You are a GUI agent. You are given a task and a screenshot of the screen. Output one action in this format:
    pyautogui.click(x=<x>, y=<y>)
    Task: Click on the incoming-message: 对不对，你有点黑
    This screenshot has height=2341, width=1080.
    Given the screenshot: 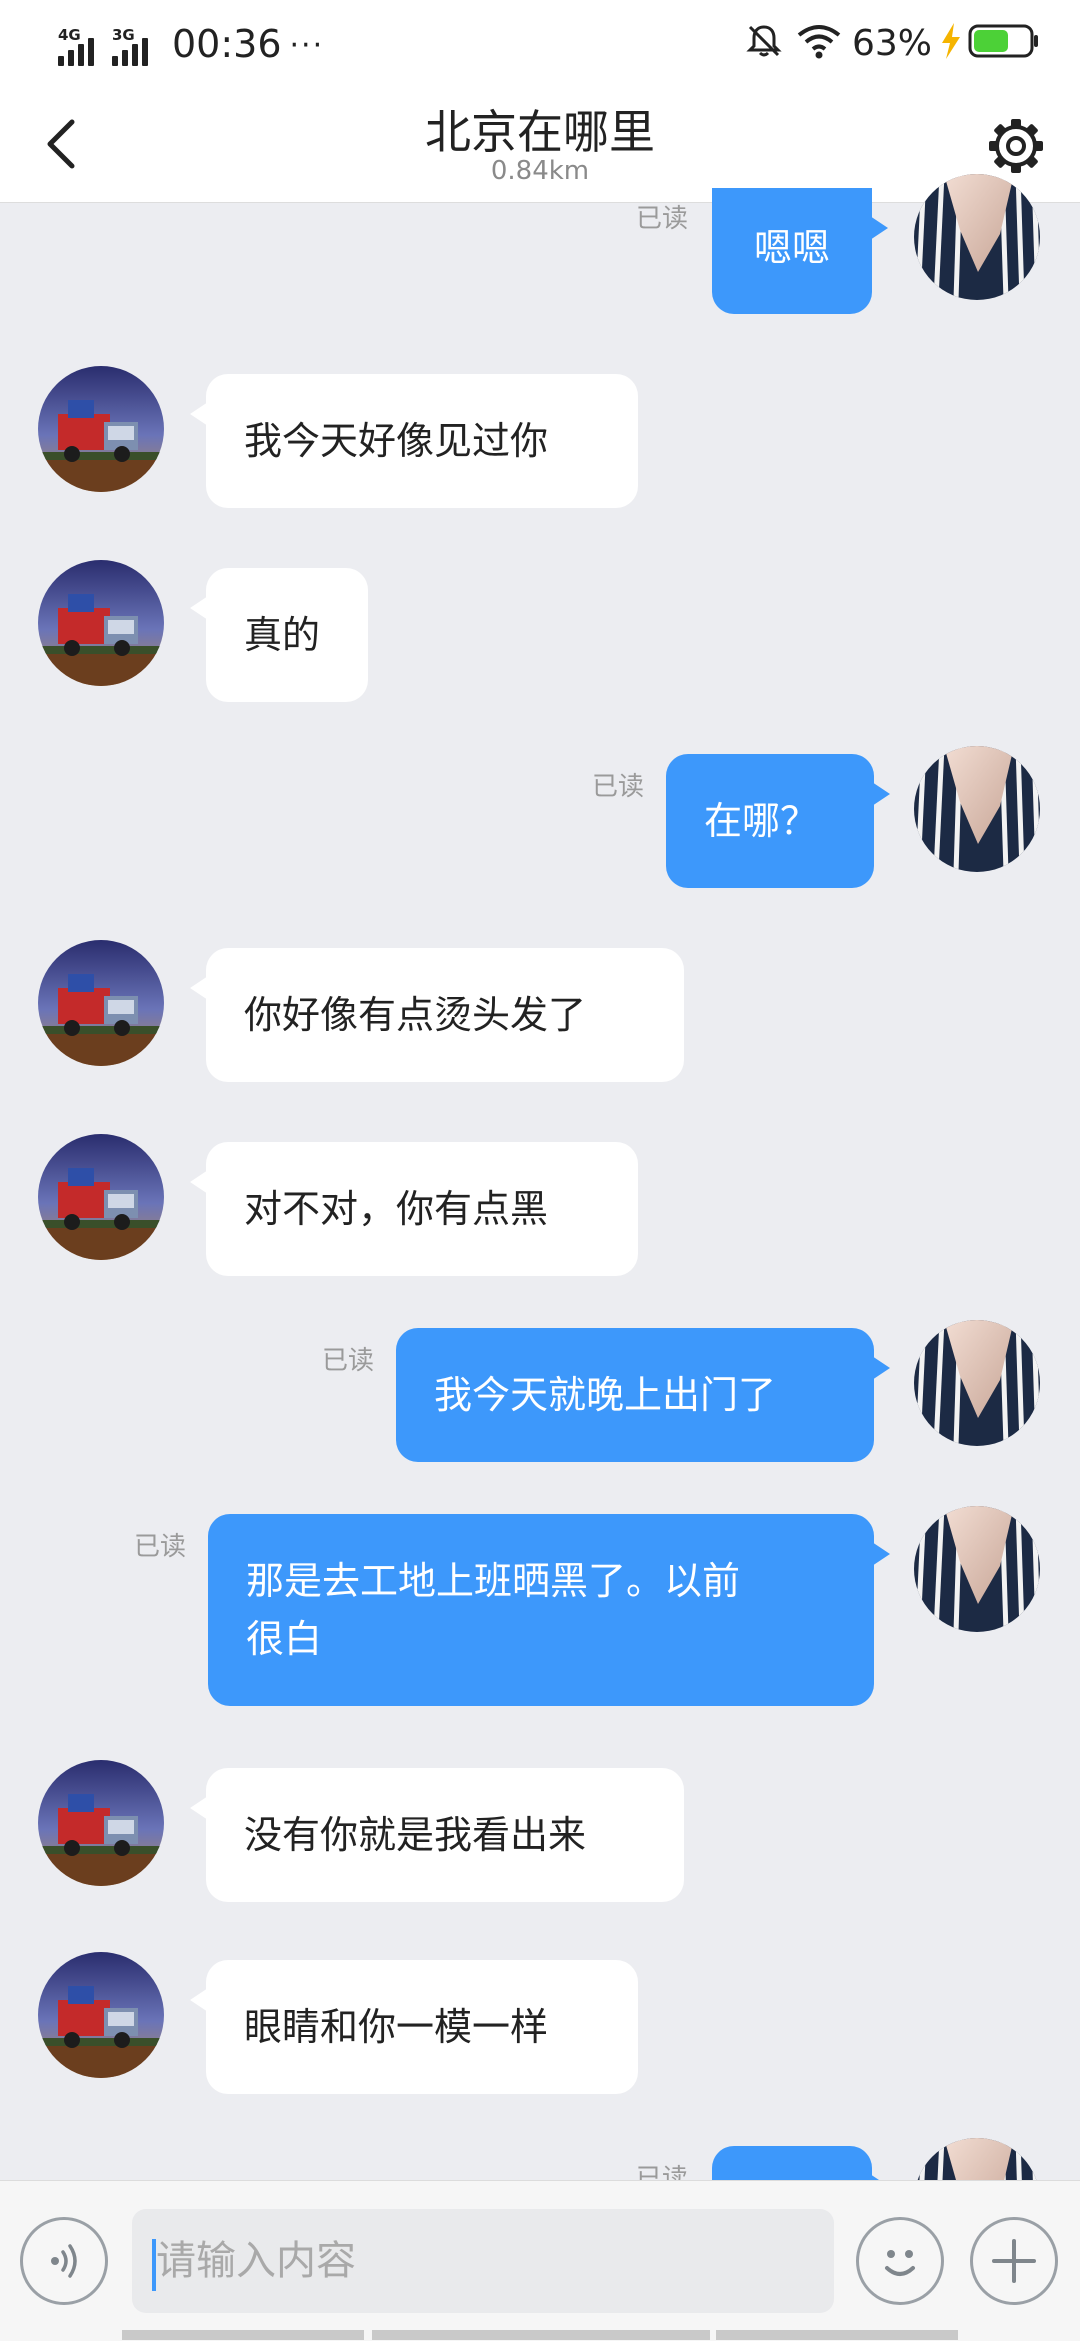 What is the action you would take?
    pyautogui.click(x=414, y=1209)
    